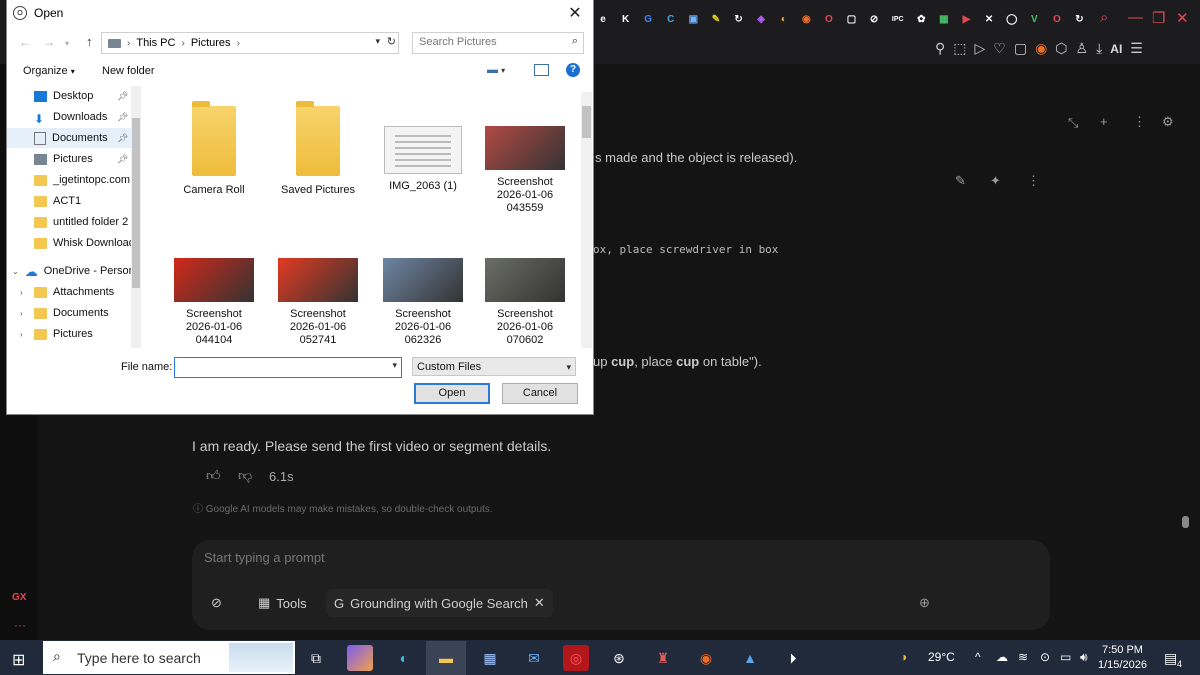  What do you see at coordinates (784, 19) in the screenshot?
I see `extension-icon: ◐` at bounding box center [784, 19].